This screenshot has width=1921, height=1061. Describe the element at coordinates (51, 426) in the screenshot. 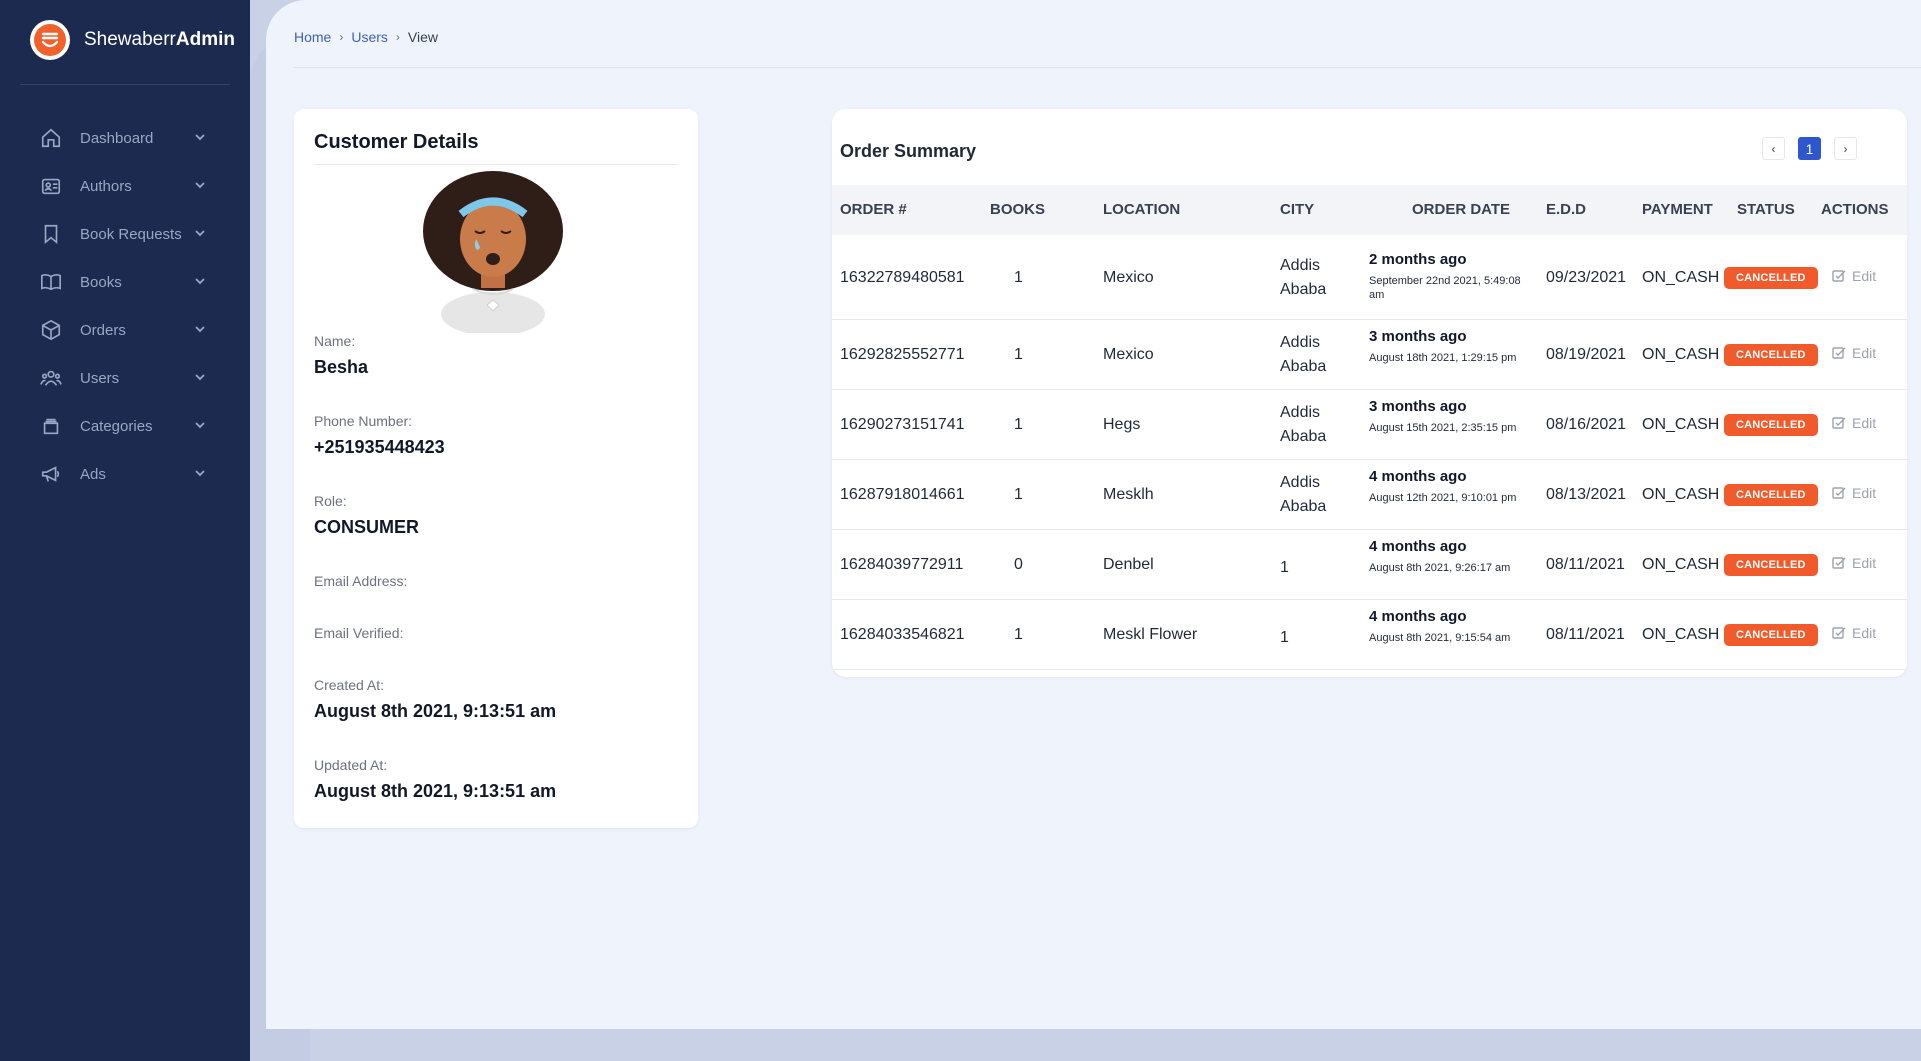

I see `archive-icon` at that location.